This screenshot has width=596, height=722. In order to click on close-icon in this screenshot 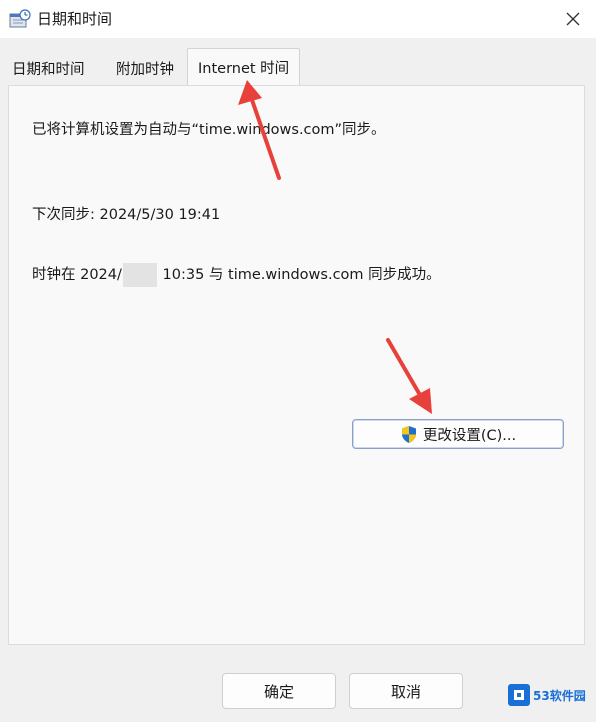, I will do `click(573, 19)`.